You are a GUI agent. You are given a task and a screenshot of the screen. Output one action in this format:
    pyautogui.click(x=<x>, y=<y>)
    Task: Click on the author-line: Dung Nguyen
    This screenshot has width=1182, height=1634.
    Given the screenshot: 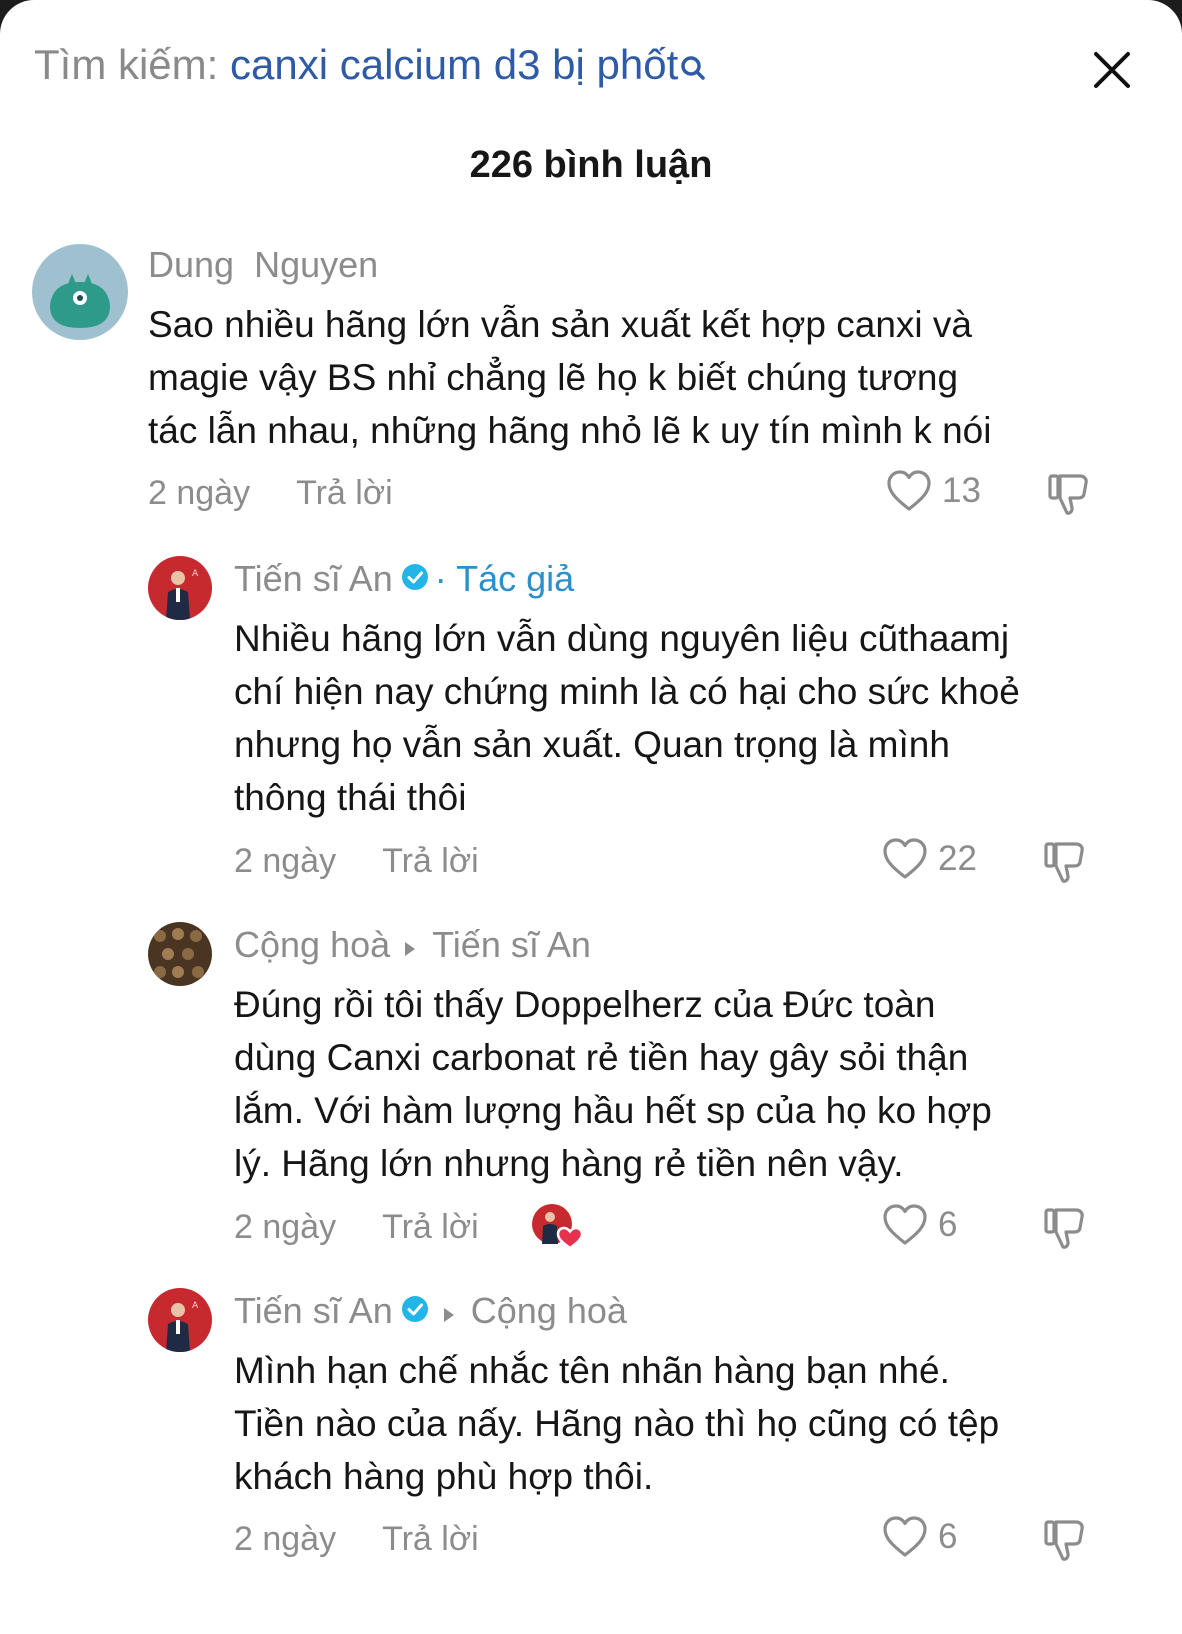 What is the action you would take?
    pyautogui.click(x=263, y=265)
    